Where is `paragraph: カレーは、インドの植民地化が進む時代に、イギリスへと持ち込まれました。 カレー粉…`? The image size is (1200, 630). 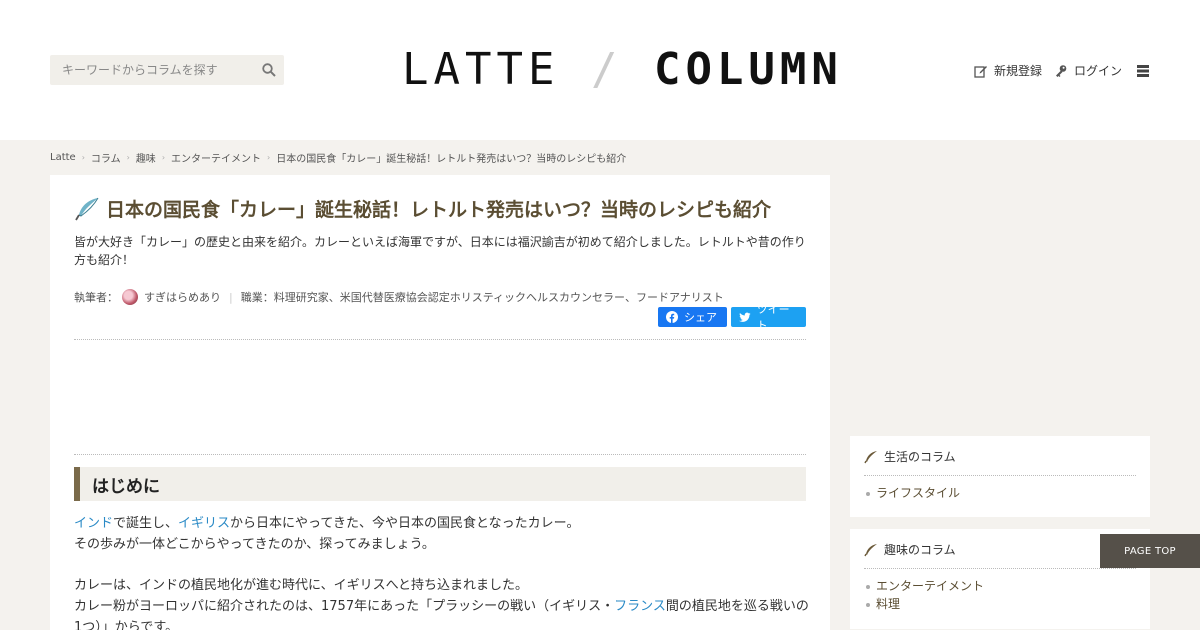
paragraph: カレーは、インドの植民地化が進む時代に、イギリスへと持ち込まれました。 カレー粉… is located at coordinates (444, 602).